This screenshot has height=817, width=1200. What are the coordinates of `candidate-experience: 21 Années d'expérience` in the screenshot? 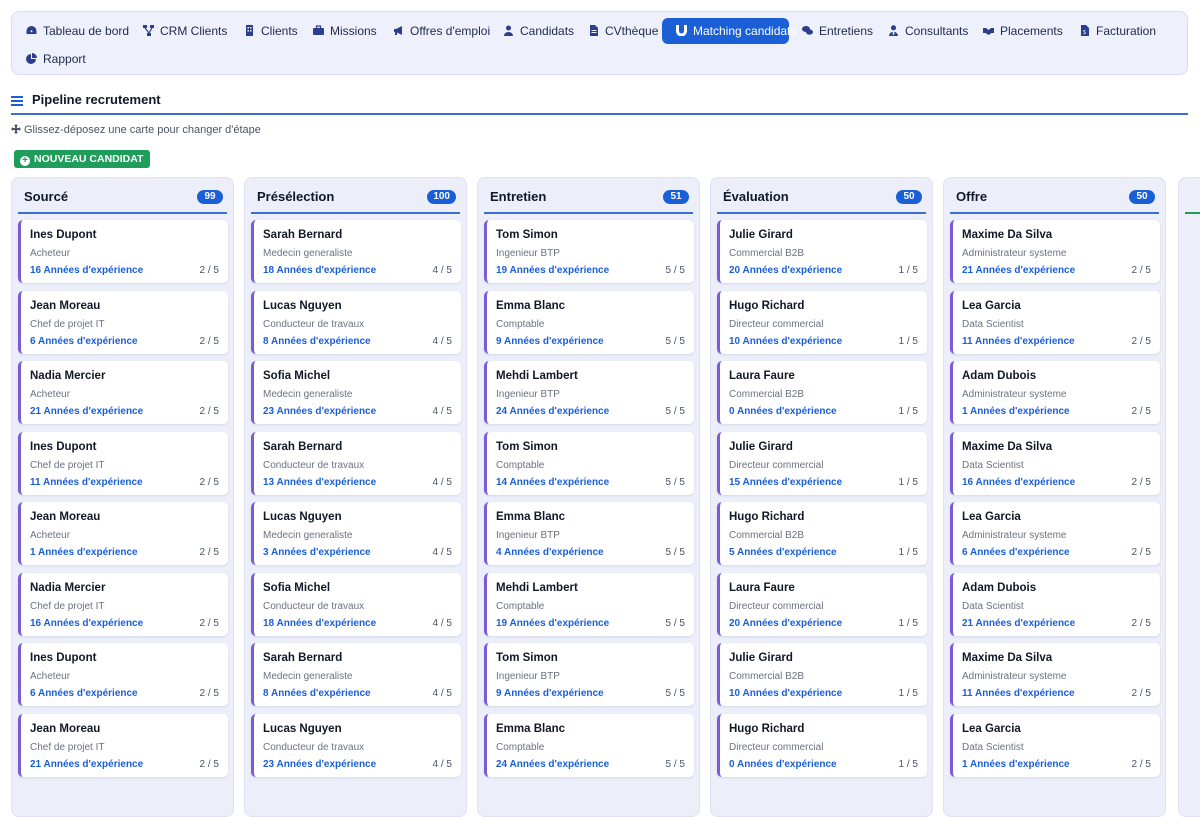 It's located at (1019, 270).